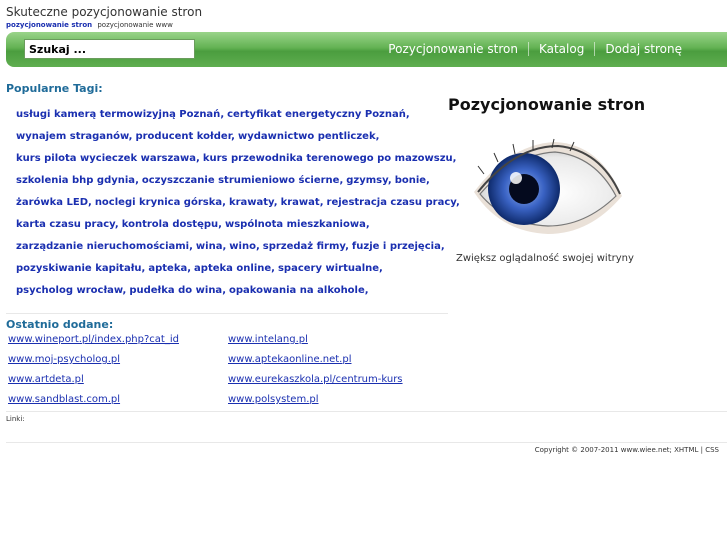 The width and height of the screenshot is (727, 545). What do you see at coordinates (183, 136) in the screenshot?
I see `tag-link: producent kołder` at bounding box center [183, 136].